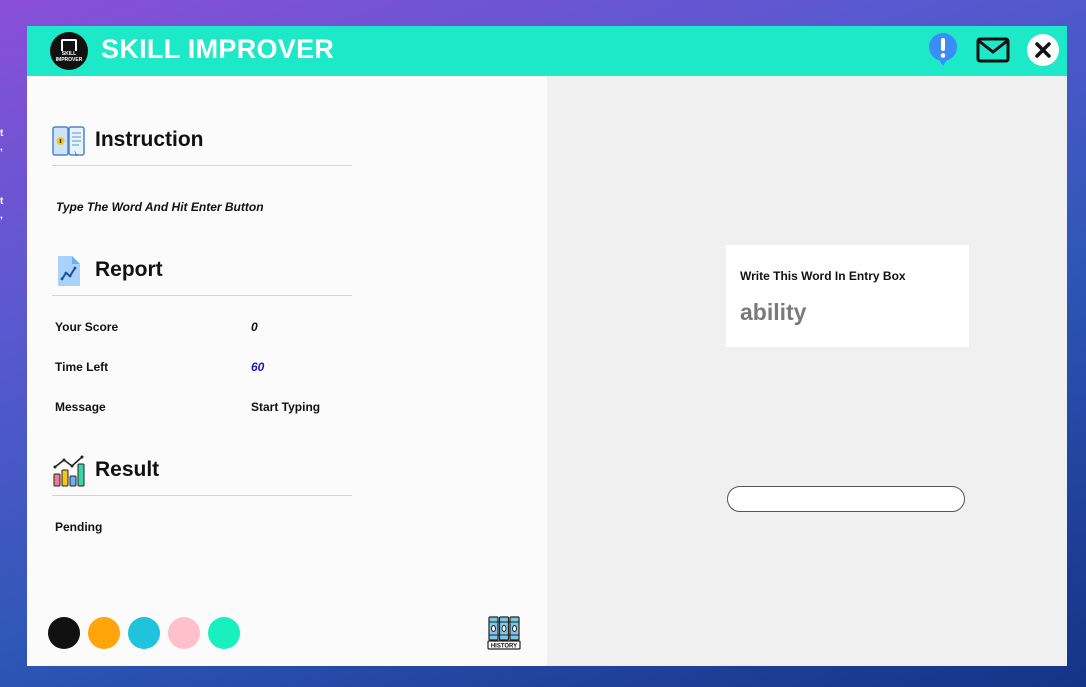  Describe the element at coordinates (82, 367) in the screenshot. I see `time-left-label: Time Left` at that location.